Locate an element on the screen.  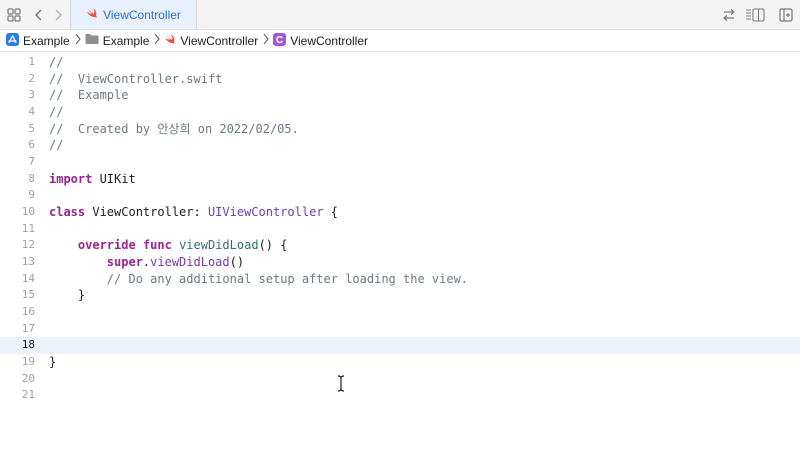
line-number: 3 is located at coordinates (31, 95).